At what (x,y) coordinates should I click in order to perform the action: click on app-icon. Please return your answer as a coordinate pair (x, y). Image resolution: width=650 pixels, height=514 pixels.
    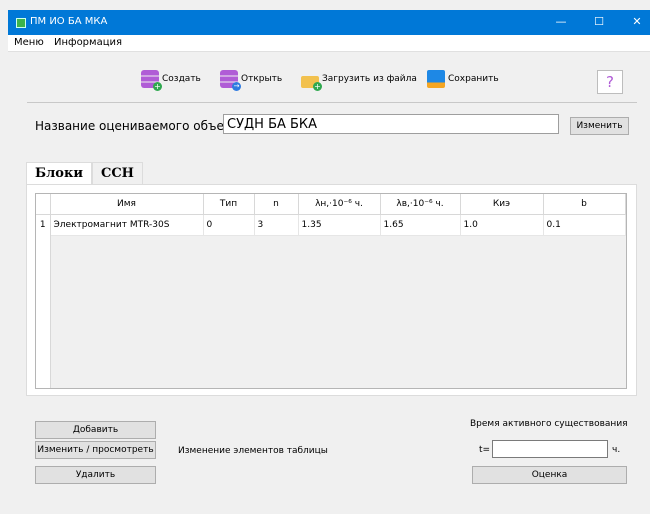
    Looking at the image, I should click on (21, 23).